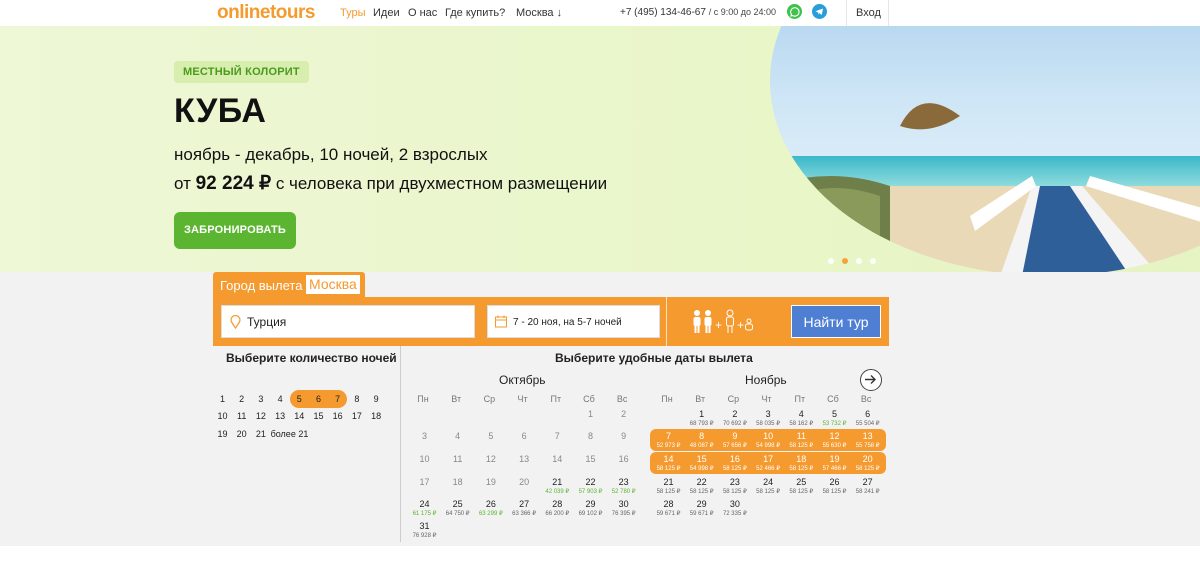 This screenshot has height=580, width=1200. Describe the element at coordinates (573, 321) in the screenshot. I see `dates-field: 7 - 20 ноя, на 5-7 ночей` at that location.